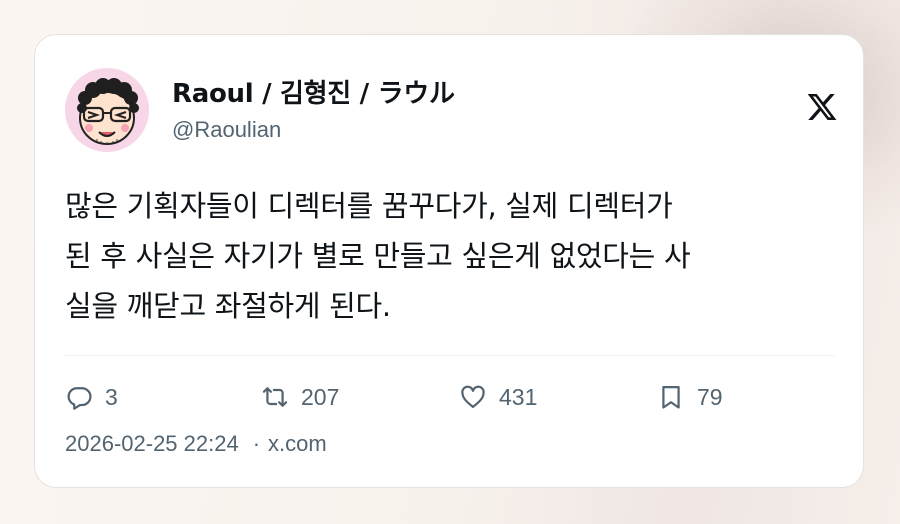  What do you see at coordinates (297, 444) in the screenshot?
I see `source-link: x.com` at bounding box center [297, 444].